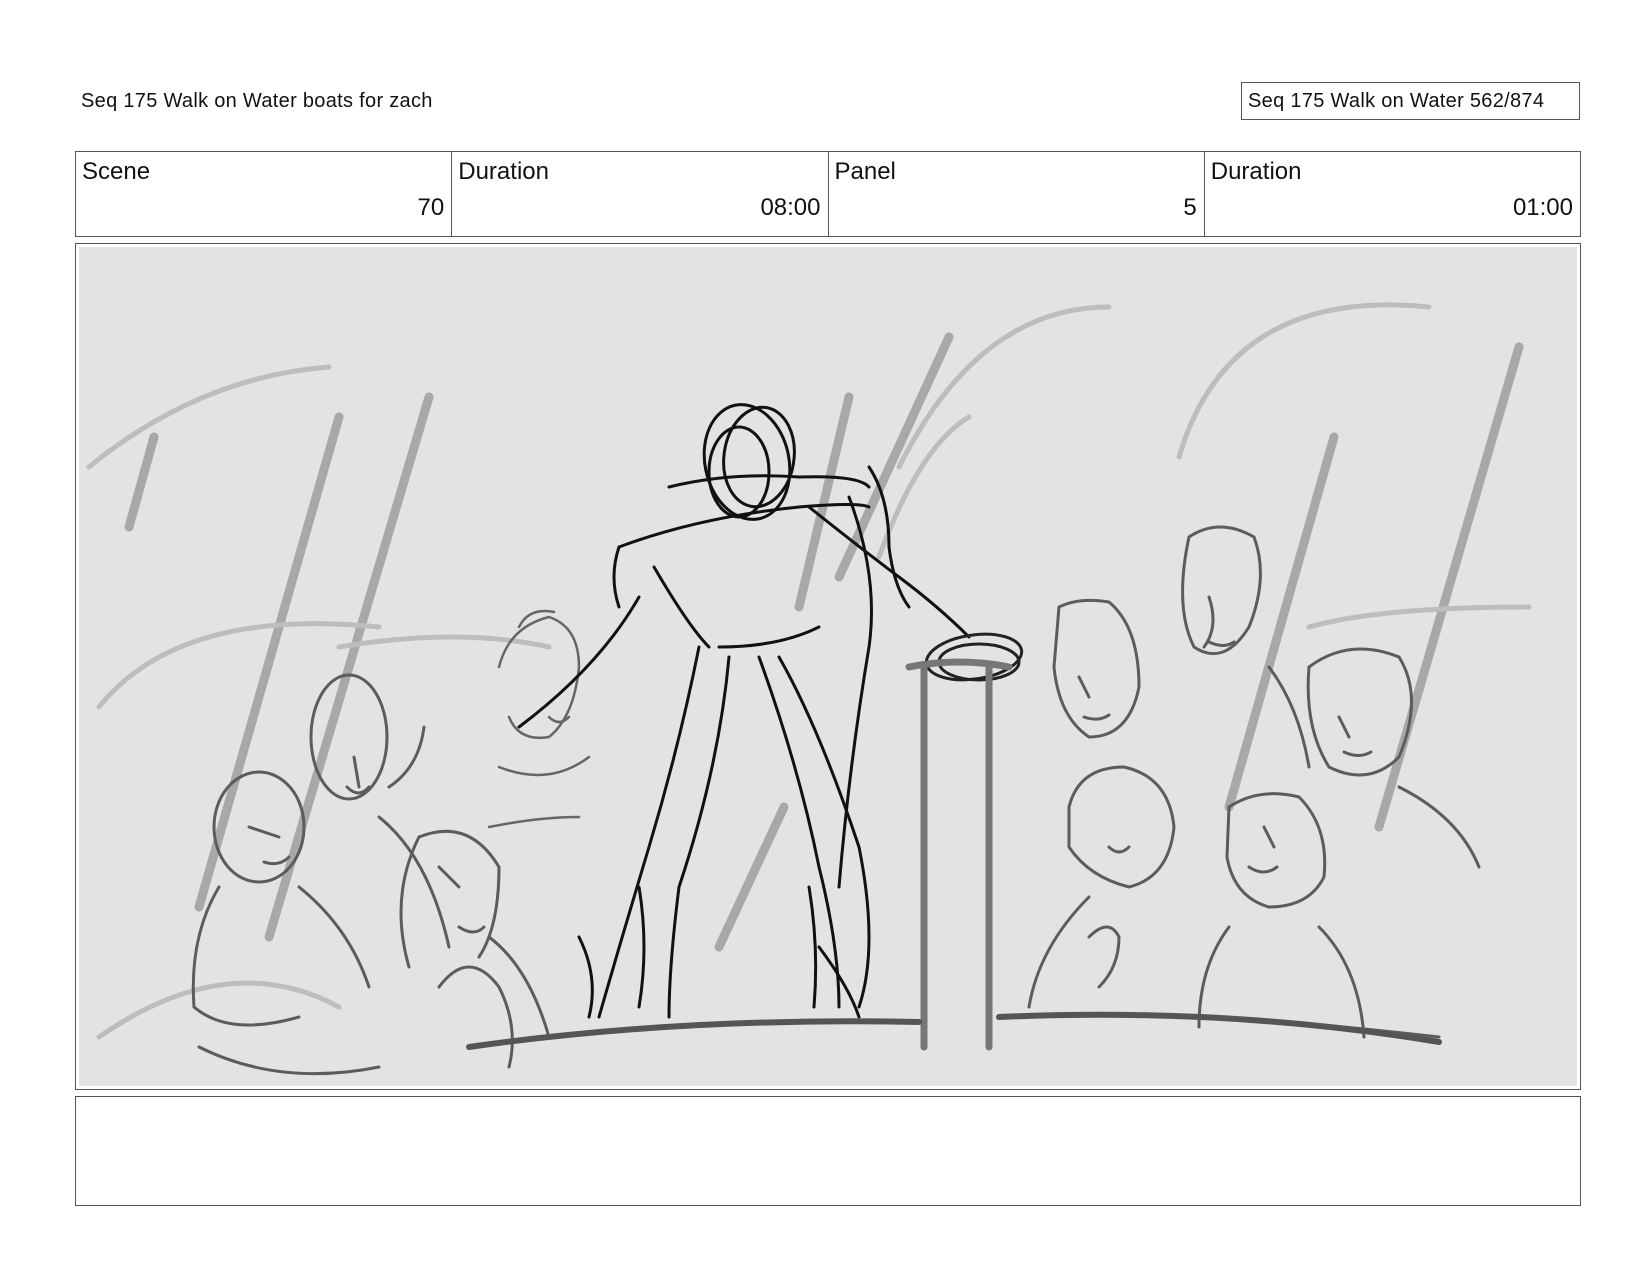 The height and width of the screenshot is (1275, 1650). I want to click on panel-duration-value: 01:00, so click(1542, 207).